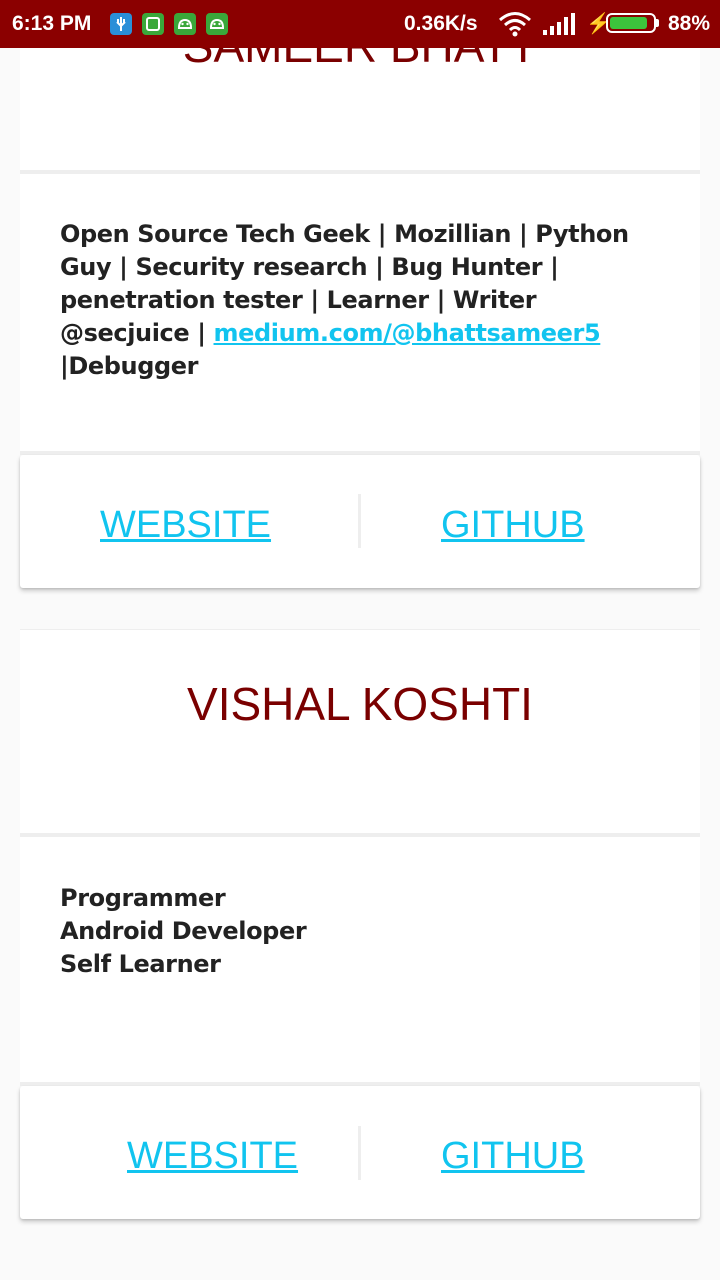 Image resolution: width=720 pixels, height=1280 pixels. What do you see at coordinates (559, 27) in the screenshot?
I see `signal-icon` at bounding box center [559, 27].